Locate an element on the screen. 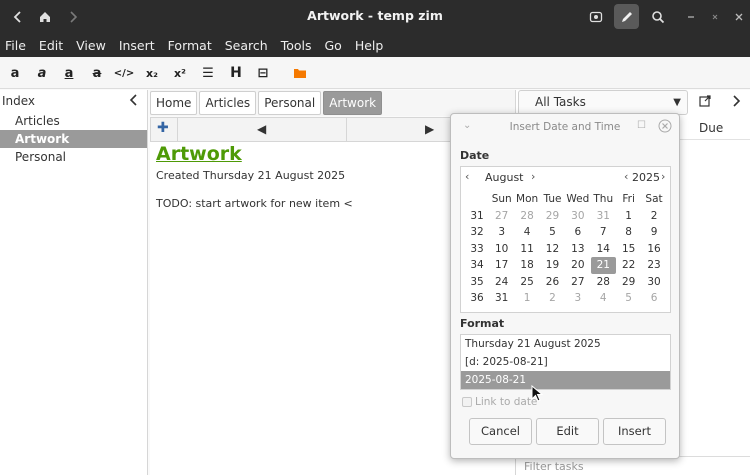 This screenshot has width=750, height=475. edit-button: Edit is located at coordinates (567, 431).